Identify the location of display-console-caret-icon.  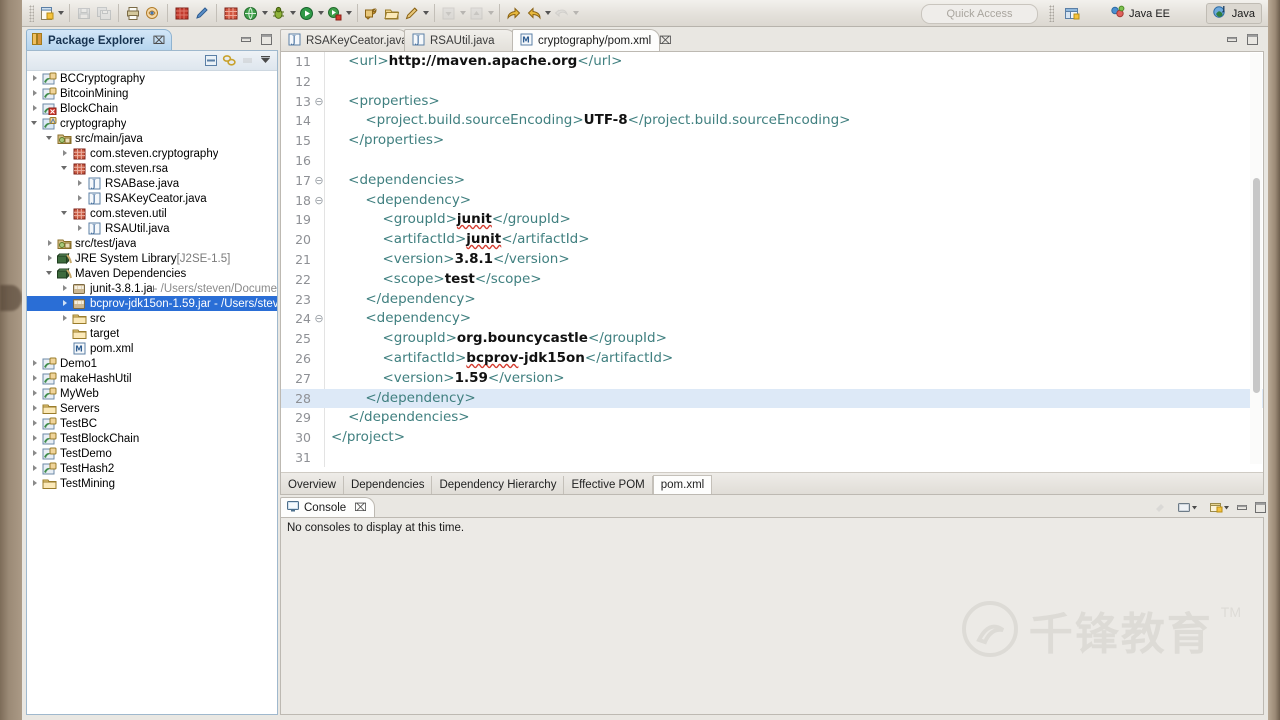
(1194, 507).